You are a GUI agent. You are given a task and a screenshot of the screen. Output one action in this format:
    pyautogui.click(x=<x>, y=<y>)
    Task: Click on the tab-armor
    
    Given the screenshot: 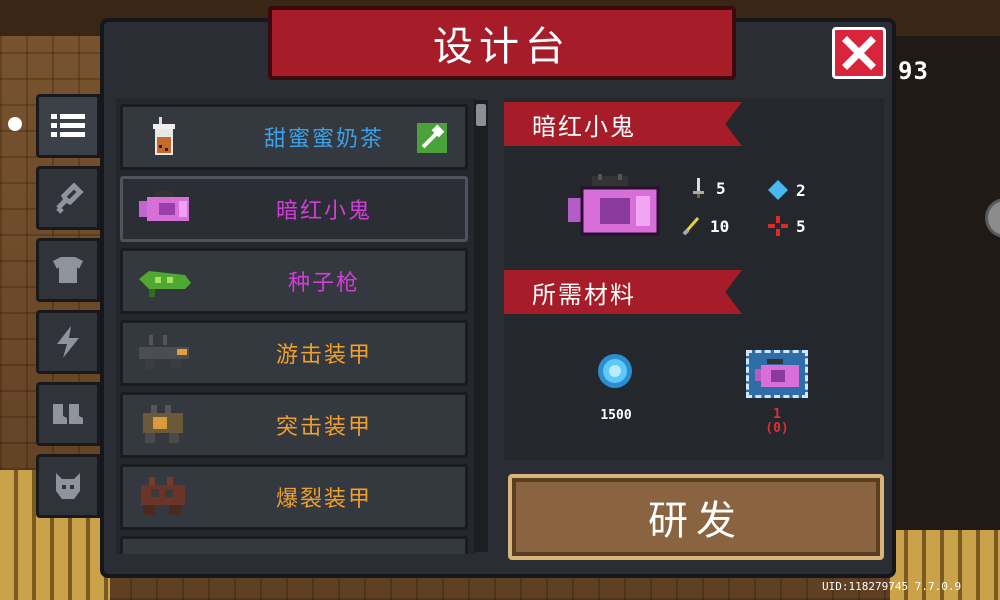 What is the action you would take?
    pyautogui.click(x=68, y=270)
    